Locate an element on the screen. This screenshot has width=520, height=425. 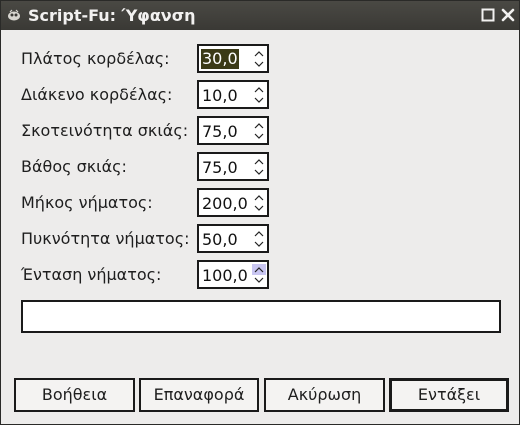
shadow-depth-label: Βάθος σκιάς: is located at coordinates (74, 166).